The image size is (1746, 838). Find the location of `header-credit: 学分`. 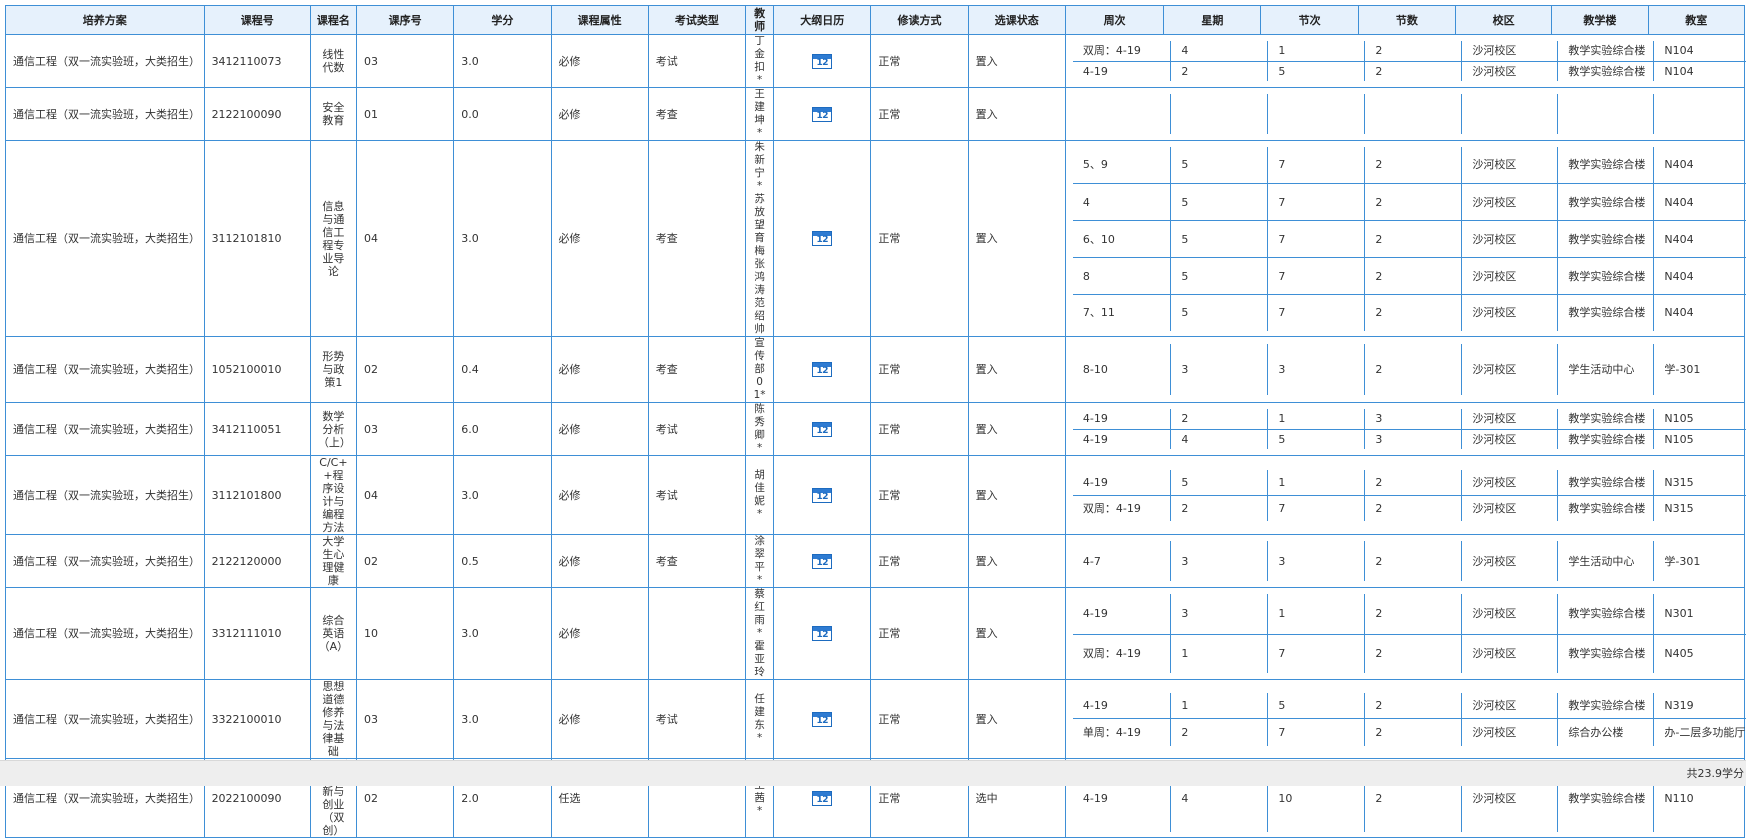

header-credit: 学分 is located at coordinates (502, 20).